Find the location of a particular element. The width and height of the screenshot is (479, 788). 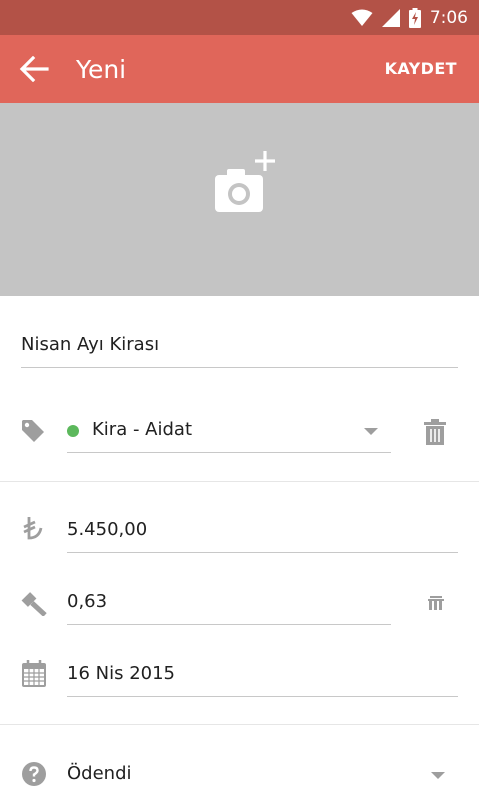

status-icons: 7:06 is located at coordinates (415, 17).